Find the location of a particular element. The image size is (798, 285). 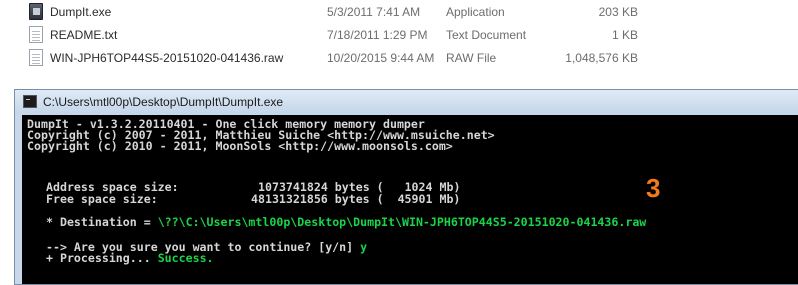

file-size: 1,048,576 KB is located at coordinates (601, 58).